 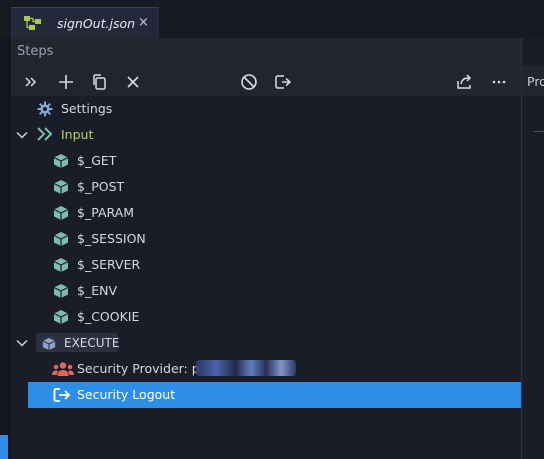 I want to click on tree-item-security-provider: Security Provider: p, so click(x=266, y=369).